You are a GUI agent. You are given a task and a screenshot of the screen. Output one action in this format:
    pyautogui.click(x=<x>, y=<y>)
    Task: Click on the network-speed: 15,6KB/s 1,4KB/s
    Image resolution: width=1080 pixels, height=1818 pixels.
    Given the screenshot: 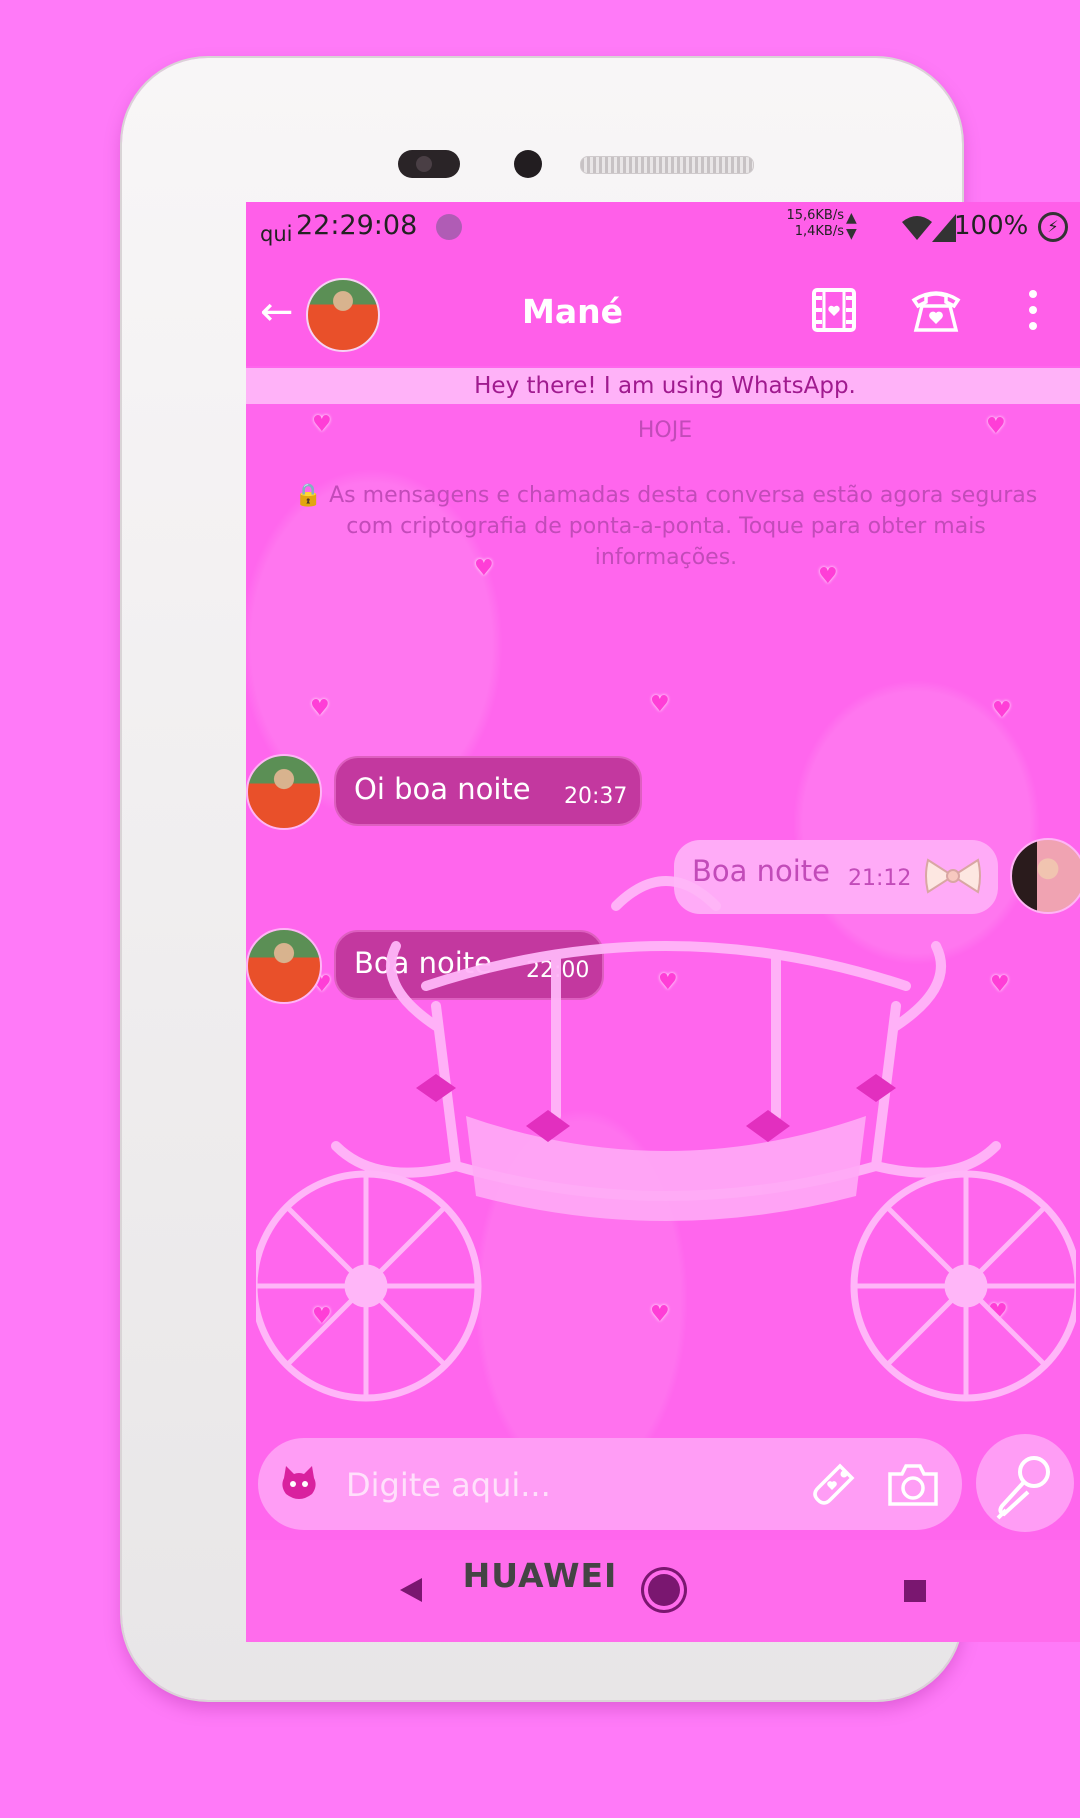 What is the action you would take?
    pyautogui.click(x=799, y=224)
    